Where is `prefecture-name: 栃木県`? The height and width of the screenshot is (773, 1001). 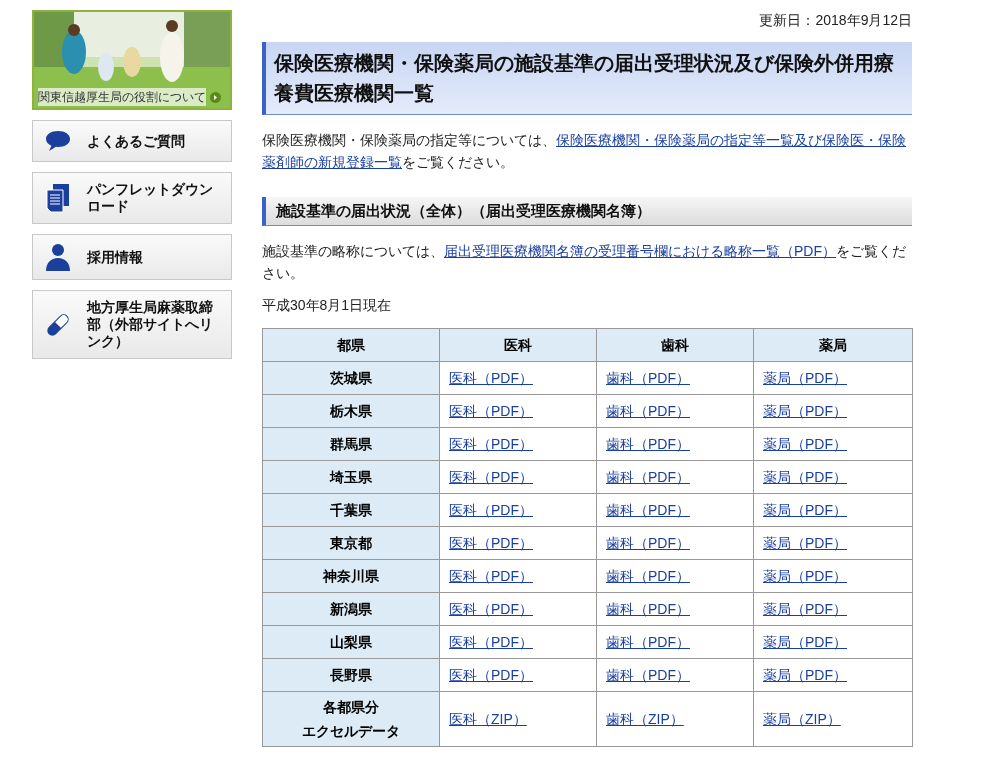
prefecture-name: 栃木県 is located at coordinates (351, 411).